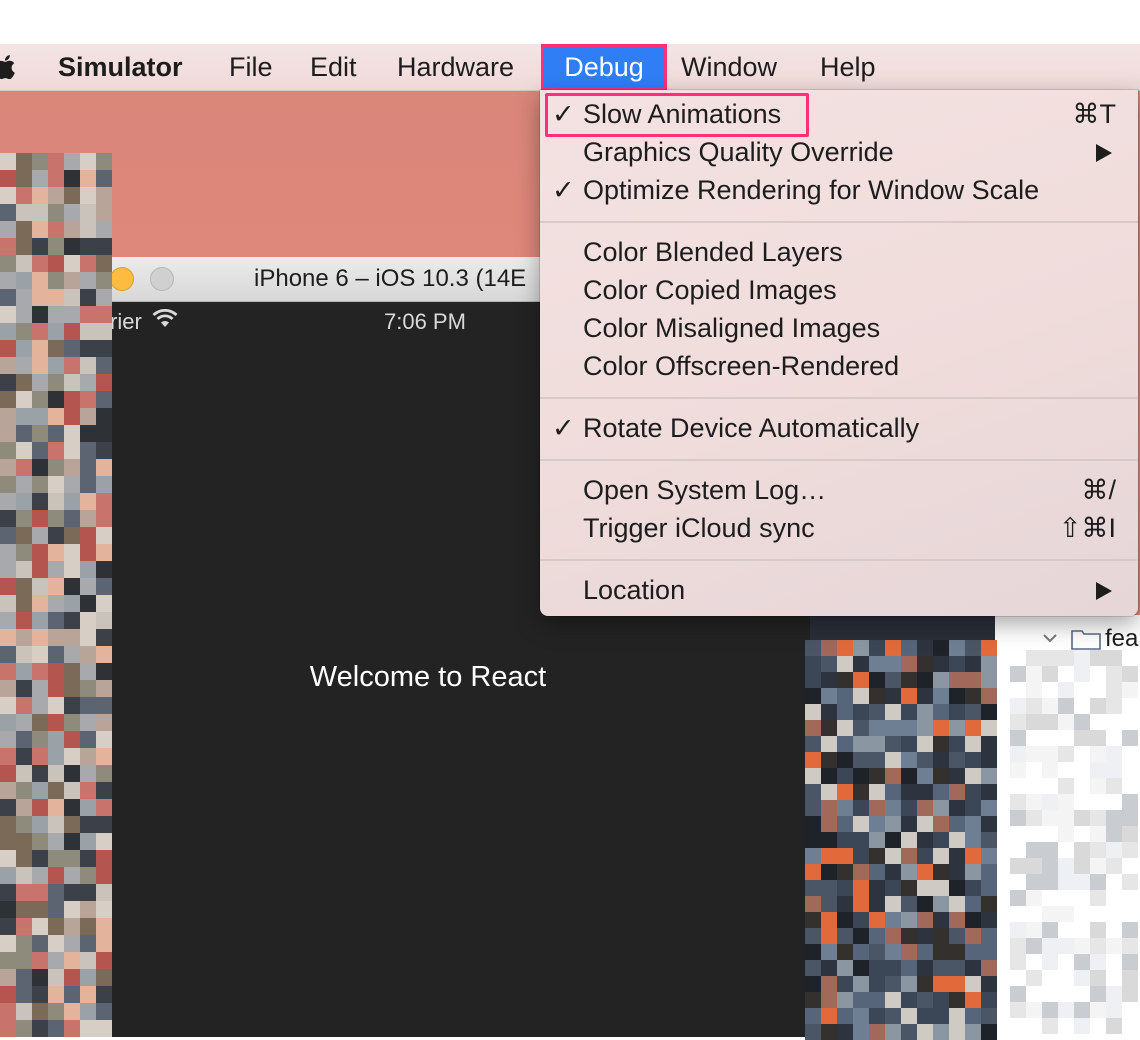 The image size is (1140, 1040). I want to click on chevron-down-icon, so click(1050, 638).